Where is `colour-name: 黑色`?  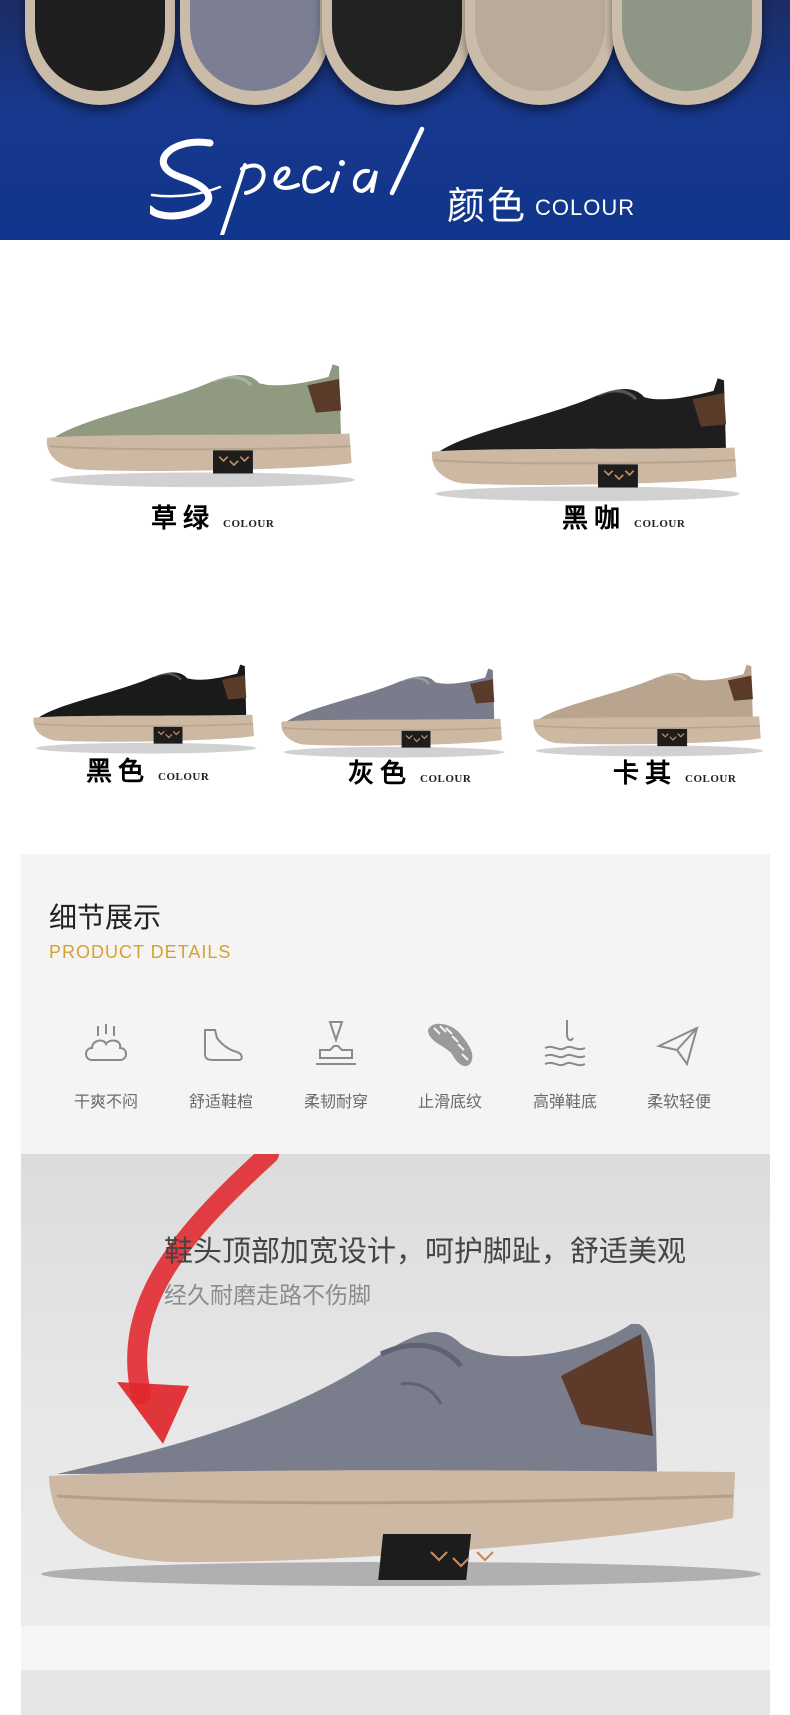 colour-name: 黑色 is located at coordinates (118, 772).